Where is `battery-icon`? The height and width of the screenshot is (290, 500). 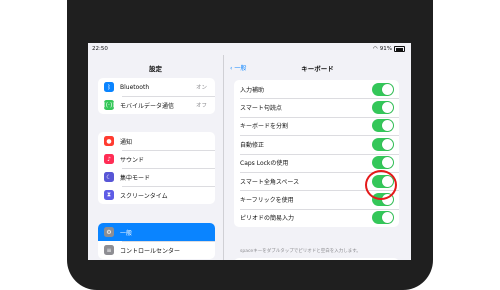 battery-icon is located at coordinates (399, 49).